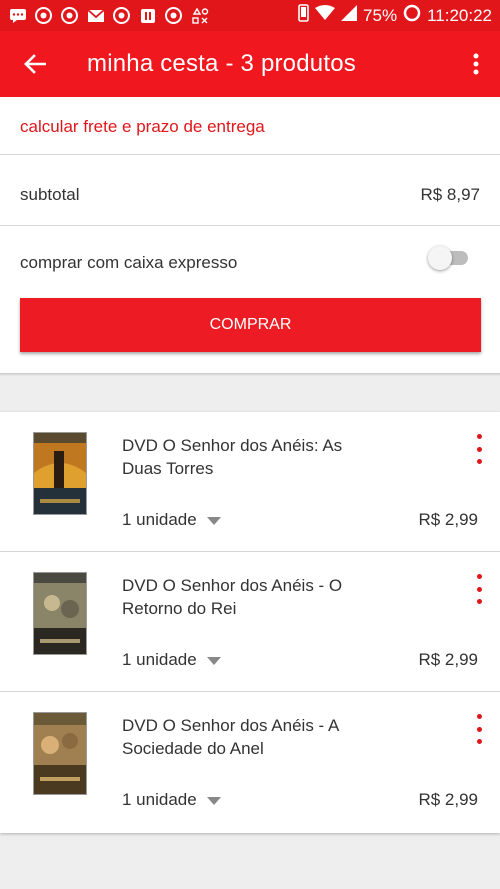  What do you see at coordinates (380, 15) in the screenshot?
I see `battery-percent: 75%` at bounding box center [380, 15].